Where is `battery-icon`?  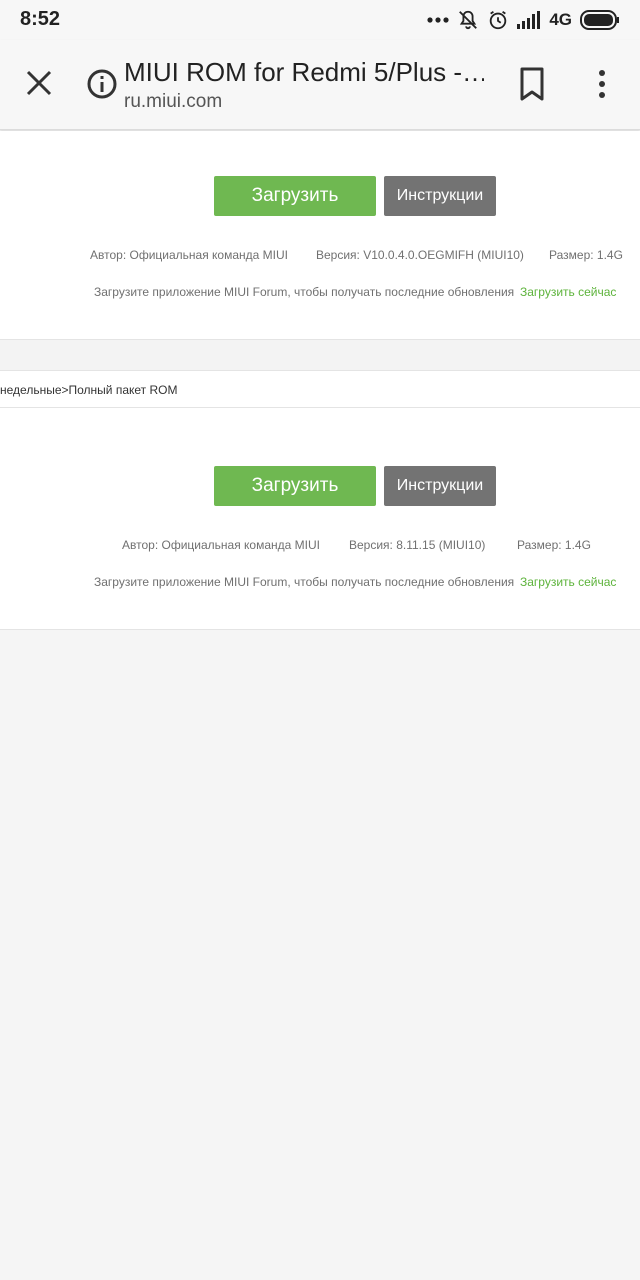 battery-icon is located at coordinates (600, 20).